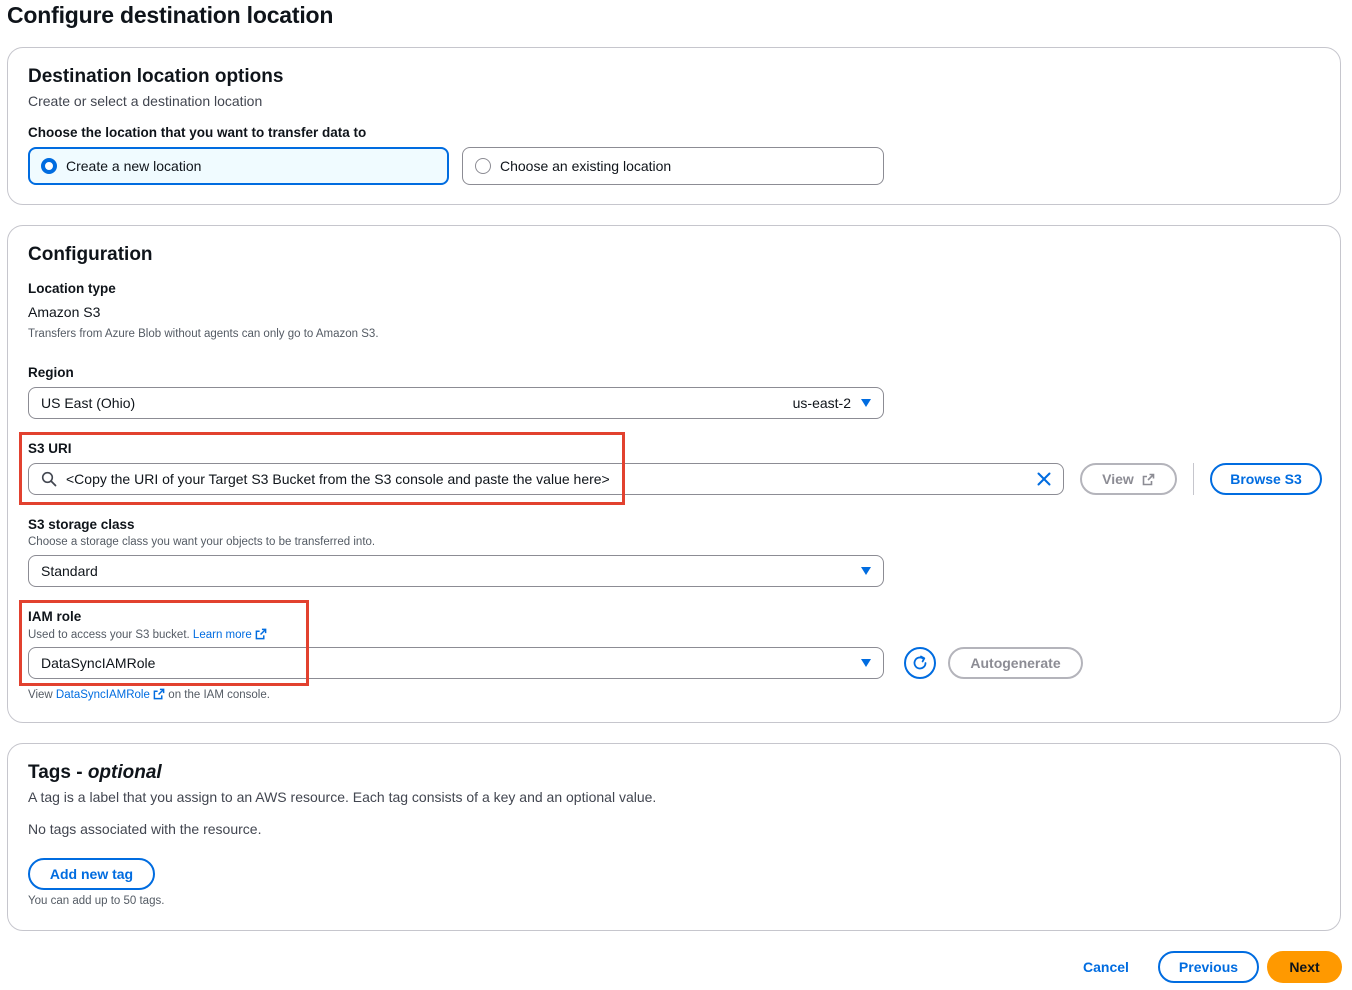  What do you see at coordinates (145, 829) in the screenshot?
I see `tags-empty-state: No tags associated with the resource.` at bounding box center [145, 829].